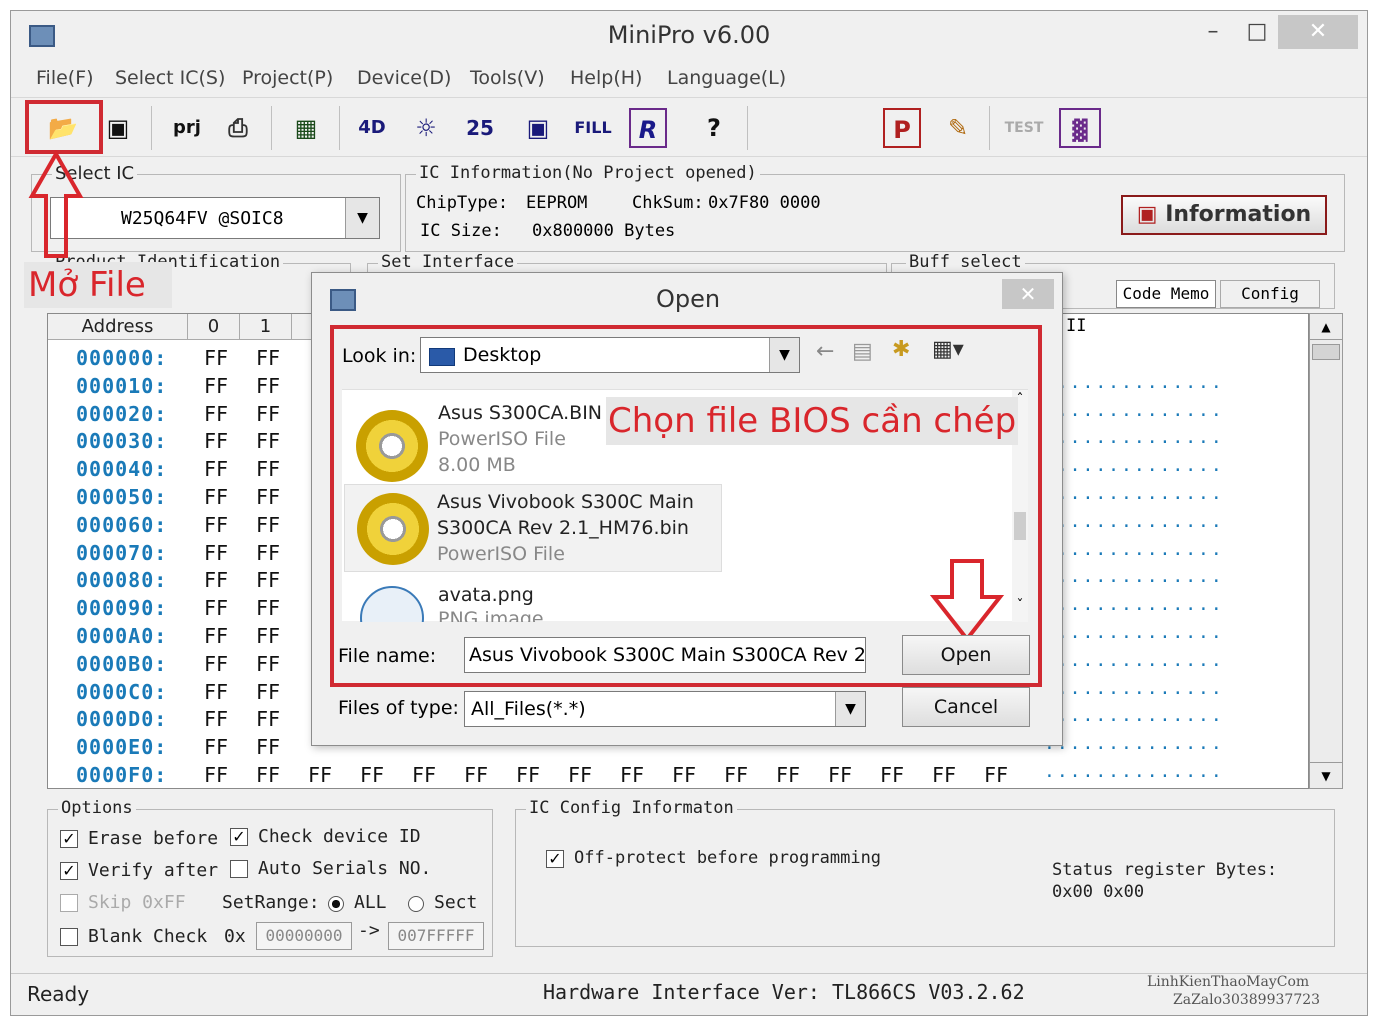 The height and width of the screenshot is (1019, 1375). Describe the element at coordinates (372, 128) in the screenshot. I see `read-id-icon: 4D` at that location.